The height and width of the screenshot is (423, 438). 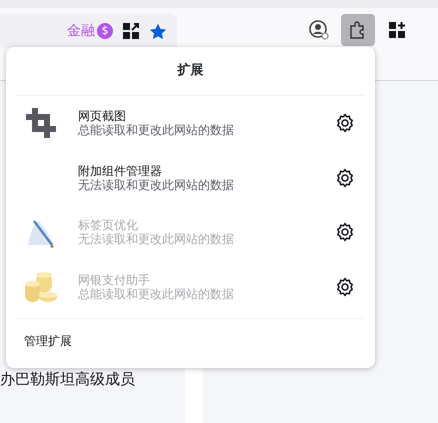 What do you see at coordinates (41, 123) in the screenshot?
I see `crop-icon` at bounding box center [41, 123].